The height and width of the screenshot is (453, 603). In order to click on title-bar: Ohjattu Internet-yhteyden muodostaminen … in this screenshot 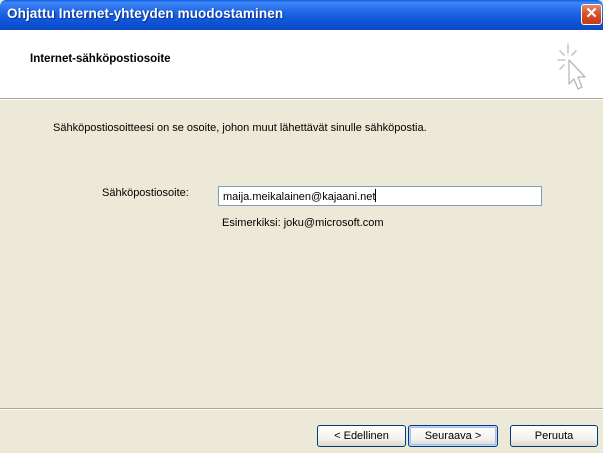, I will do `click(301, 15)`.